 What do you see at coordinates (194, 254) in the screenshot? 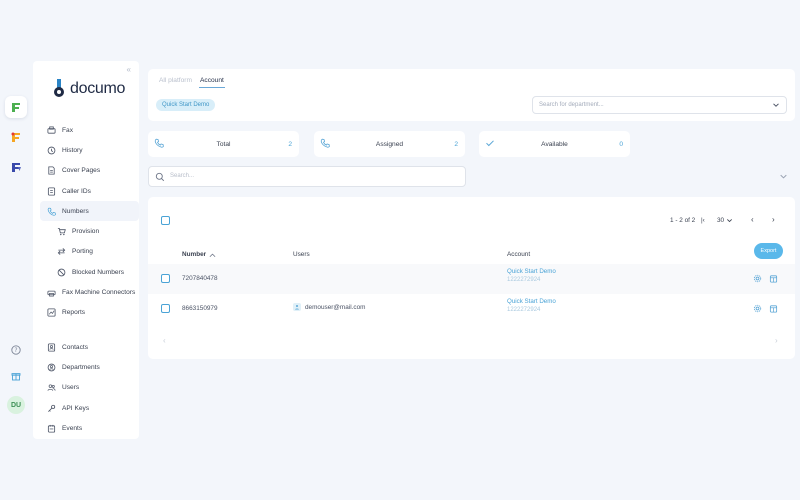
I see `column-header-label: Number` at bounding box center [194, 254].